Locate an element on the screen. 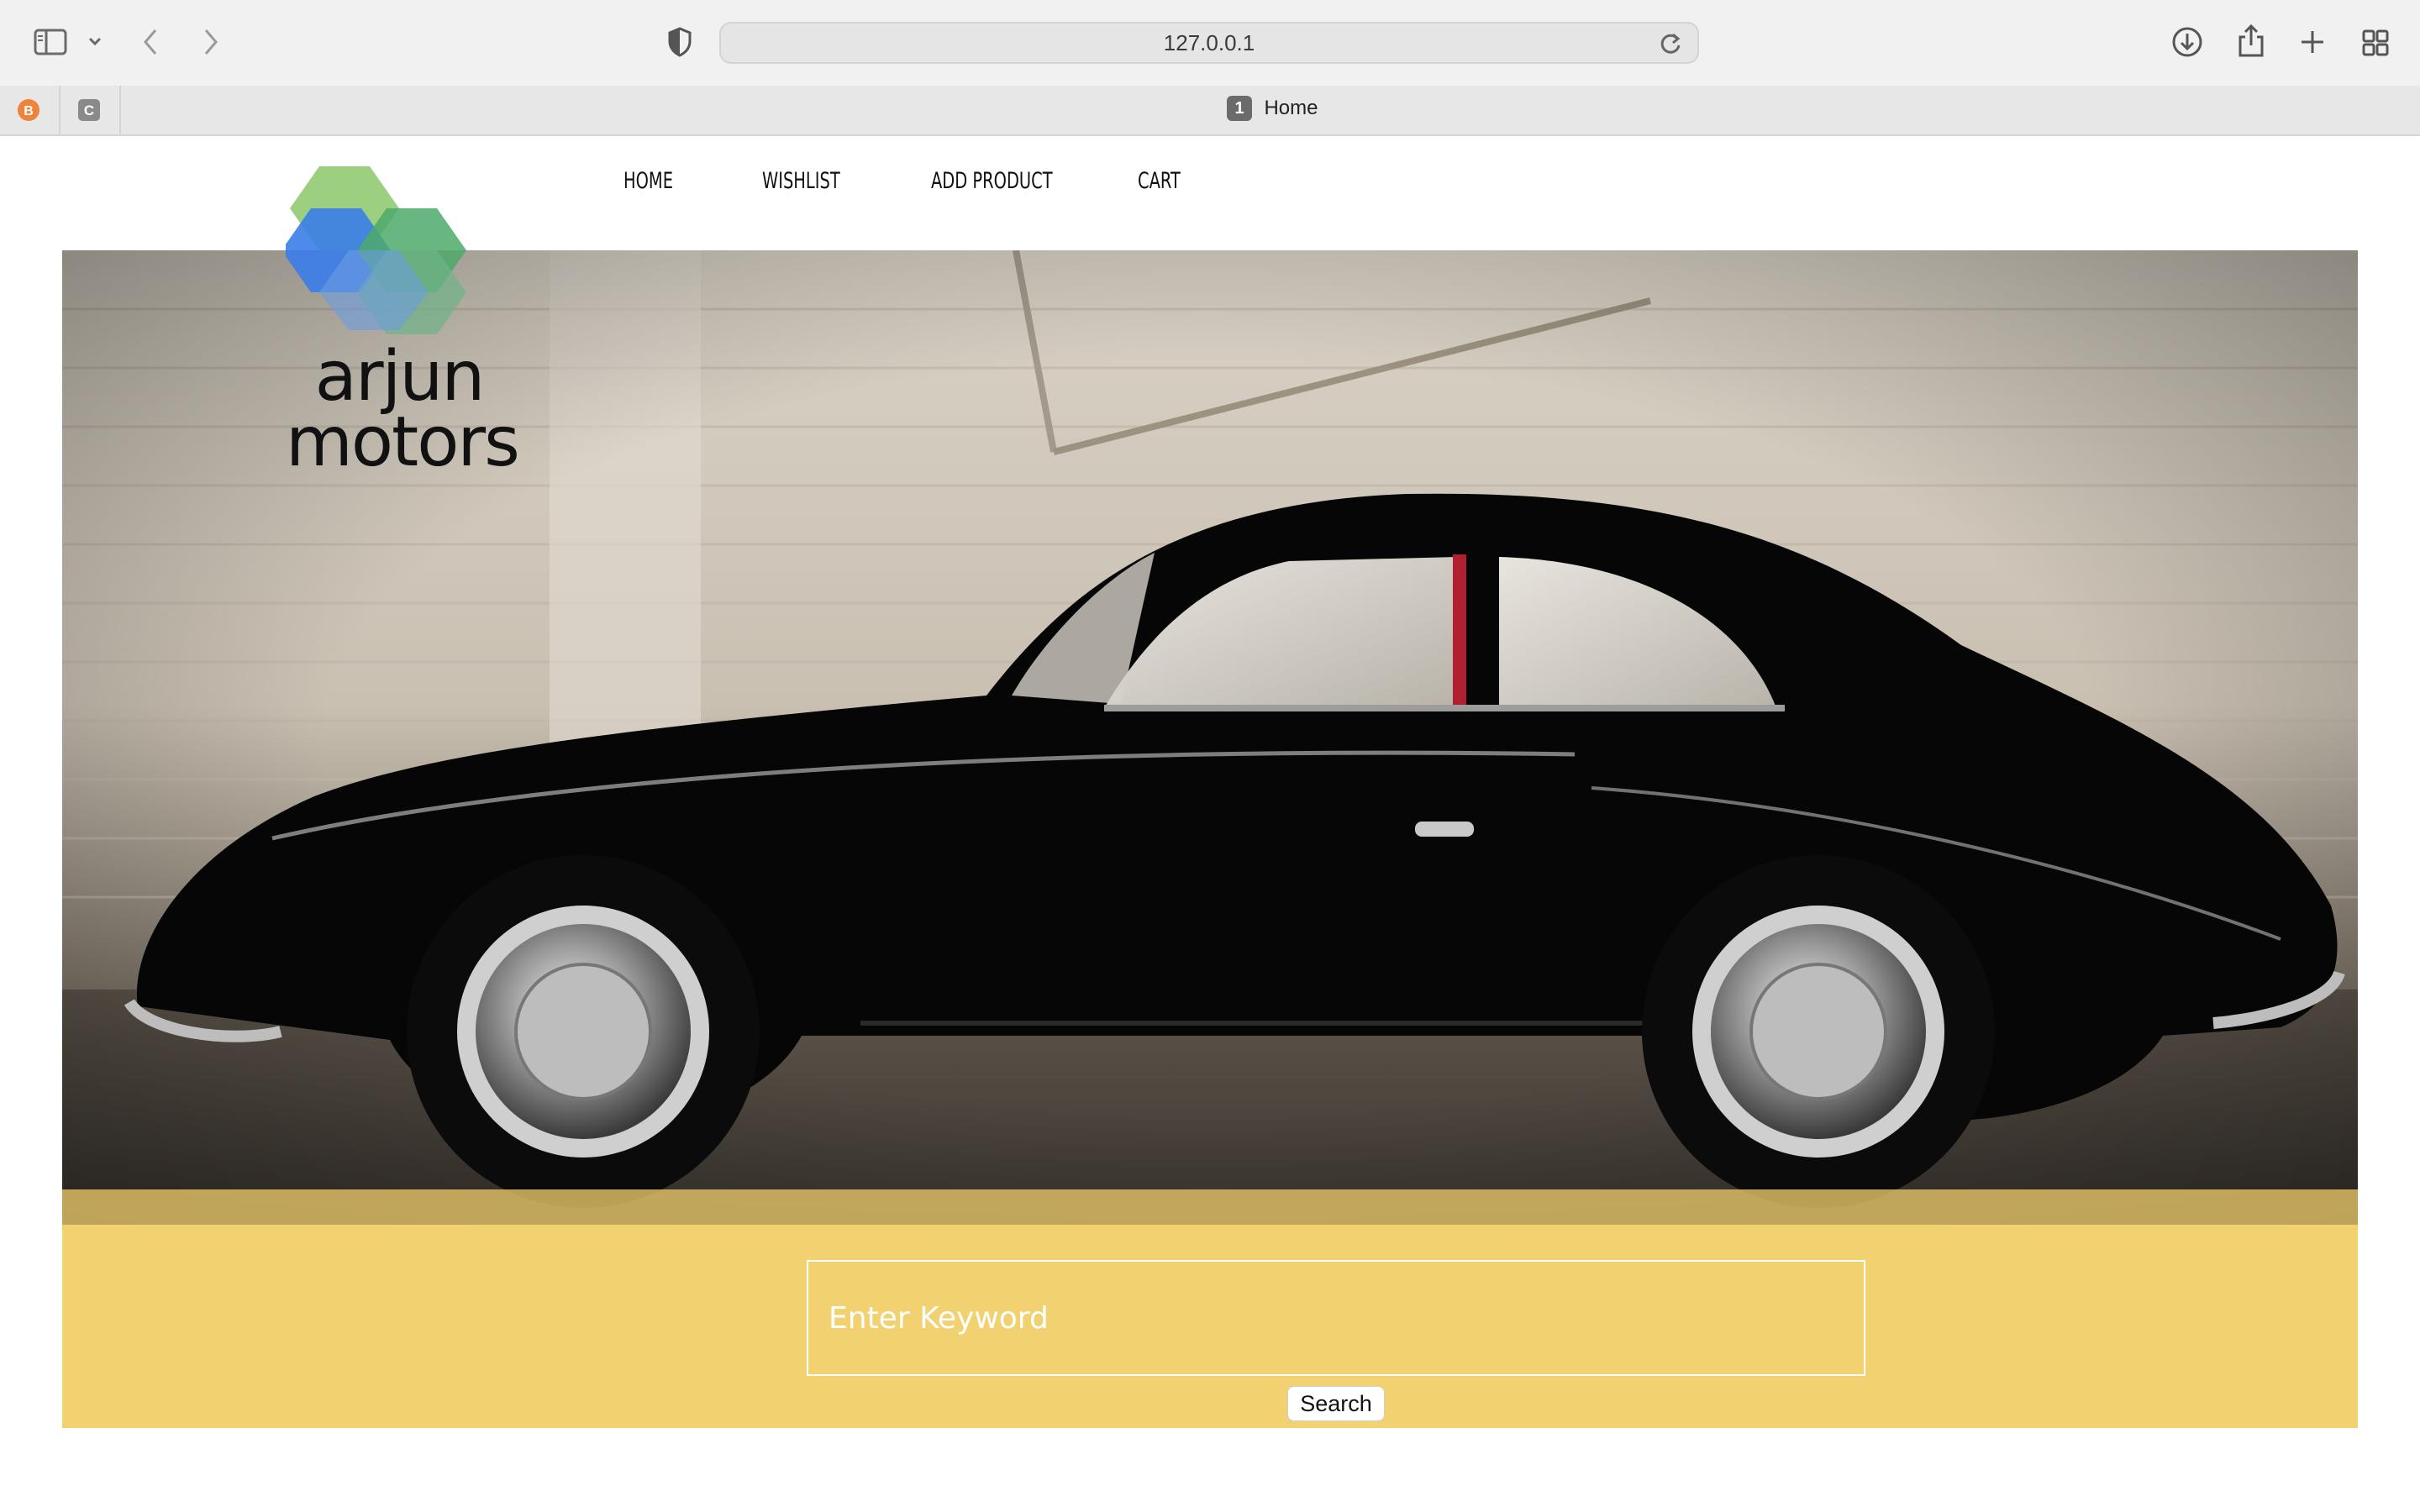 This screenshot has height=1512, width=2420. logo: arjun motors is located at coordinates (403, 334).